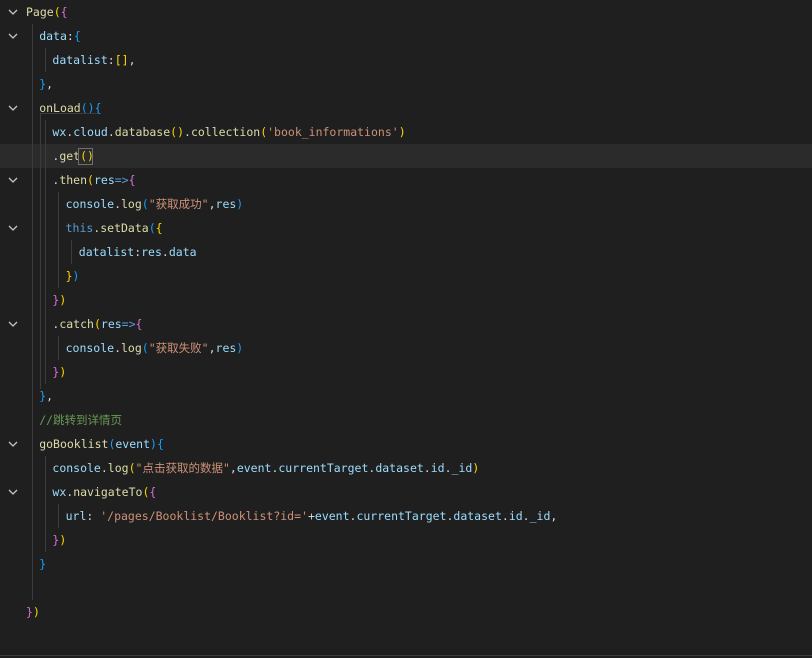 Image resolution: width=812 pixels, height=658 pixels. I want to click on code-token: [], so click(121, 60).